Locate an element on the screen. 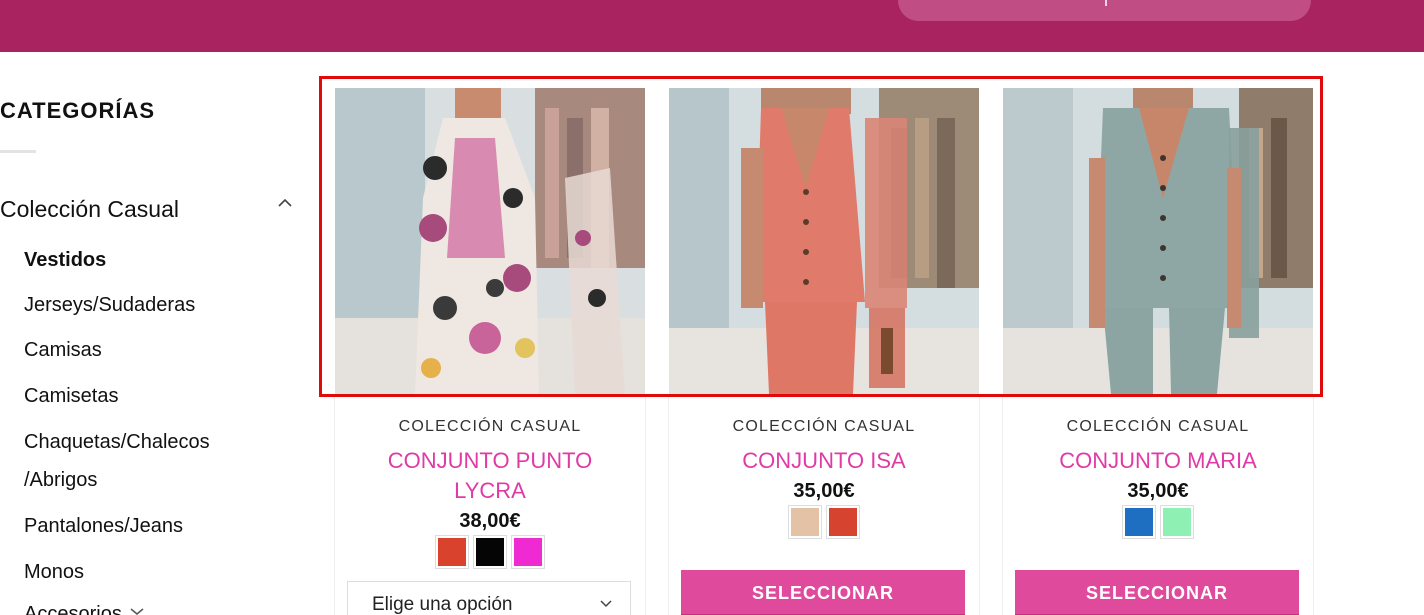  category-coleccion-casual: Colección Casual is located at coordinates (89, 209).